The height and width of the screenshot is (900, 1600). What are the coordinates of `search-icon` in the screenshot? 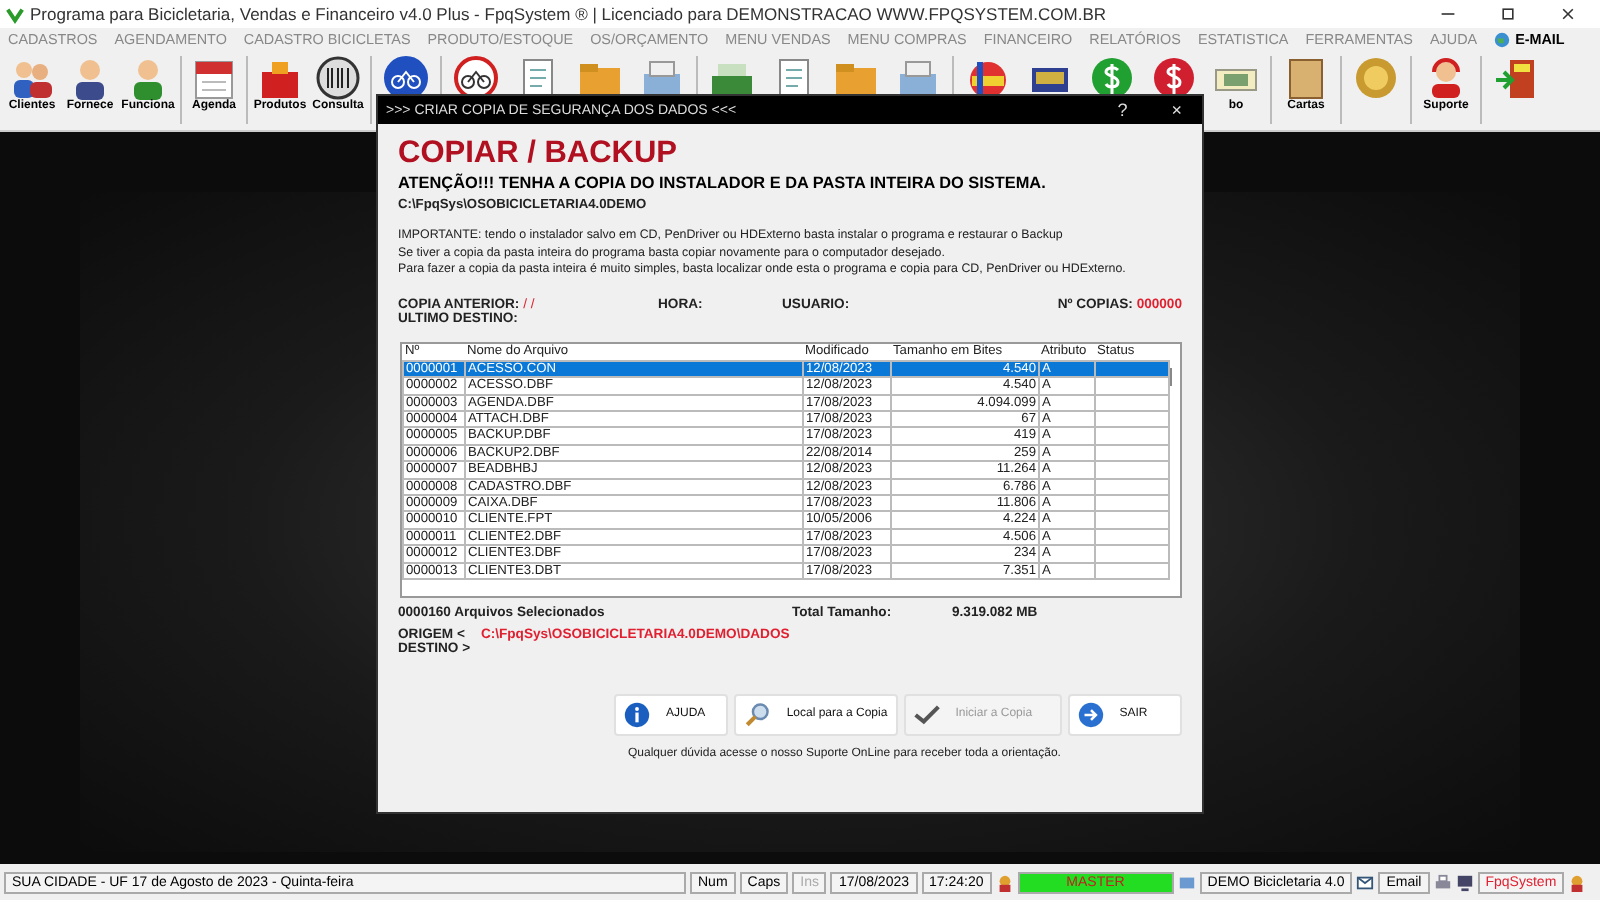 It's located at (757, 714).